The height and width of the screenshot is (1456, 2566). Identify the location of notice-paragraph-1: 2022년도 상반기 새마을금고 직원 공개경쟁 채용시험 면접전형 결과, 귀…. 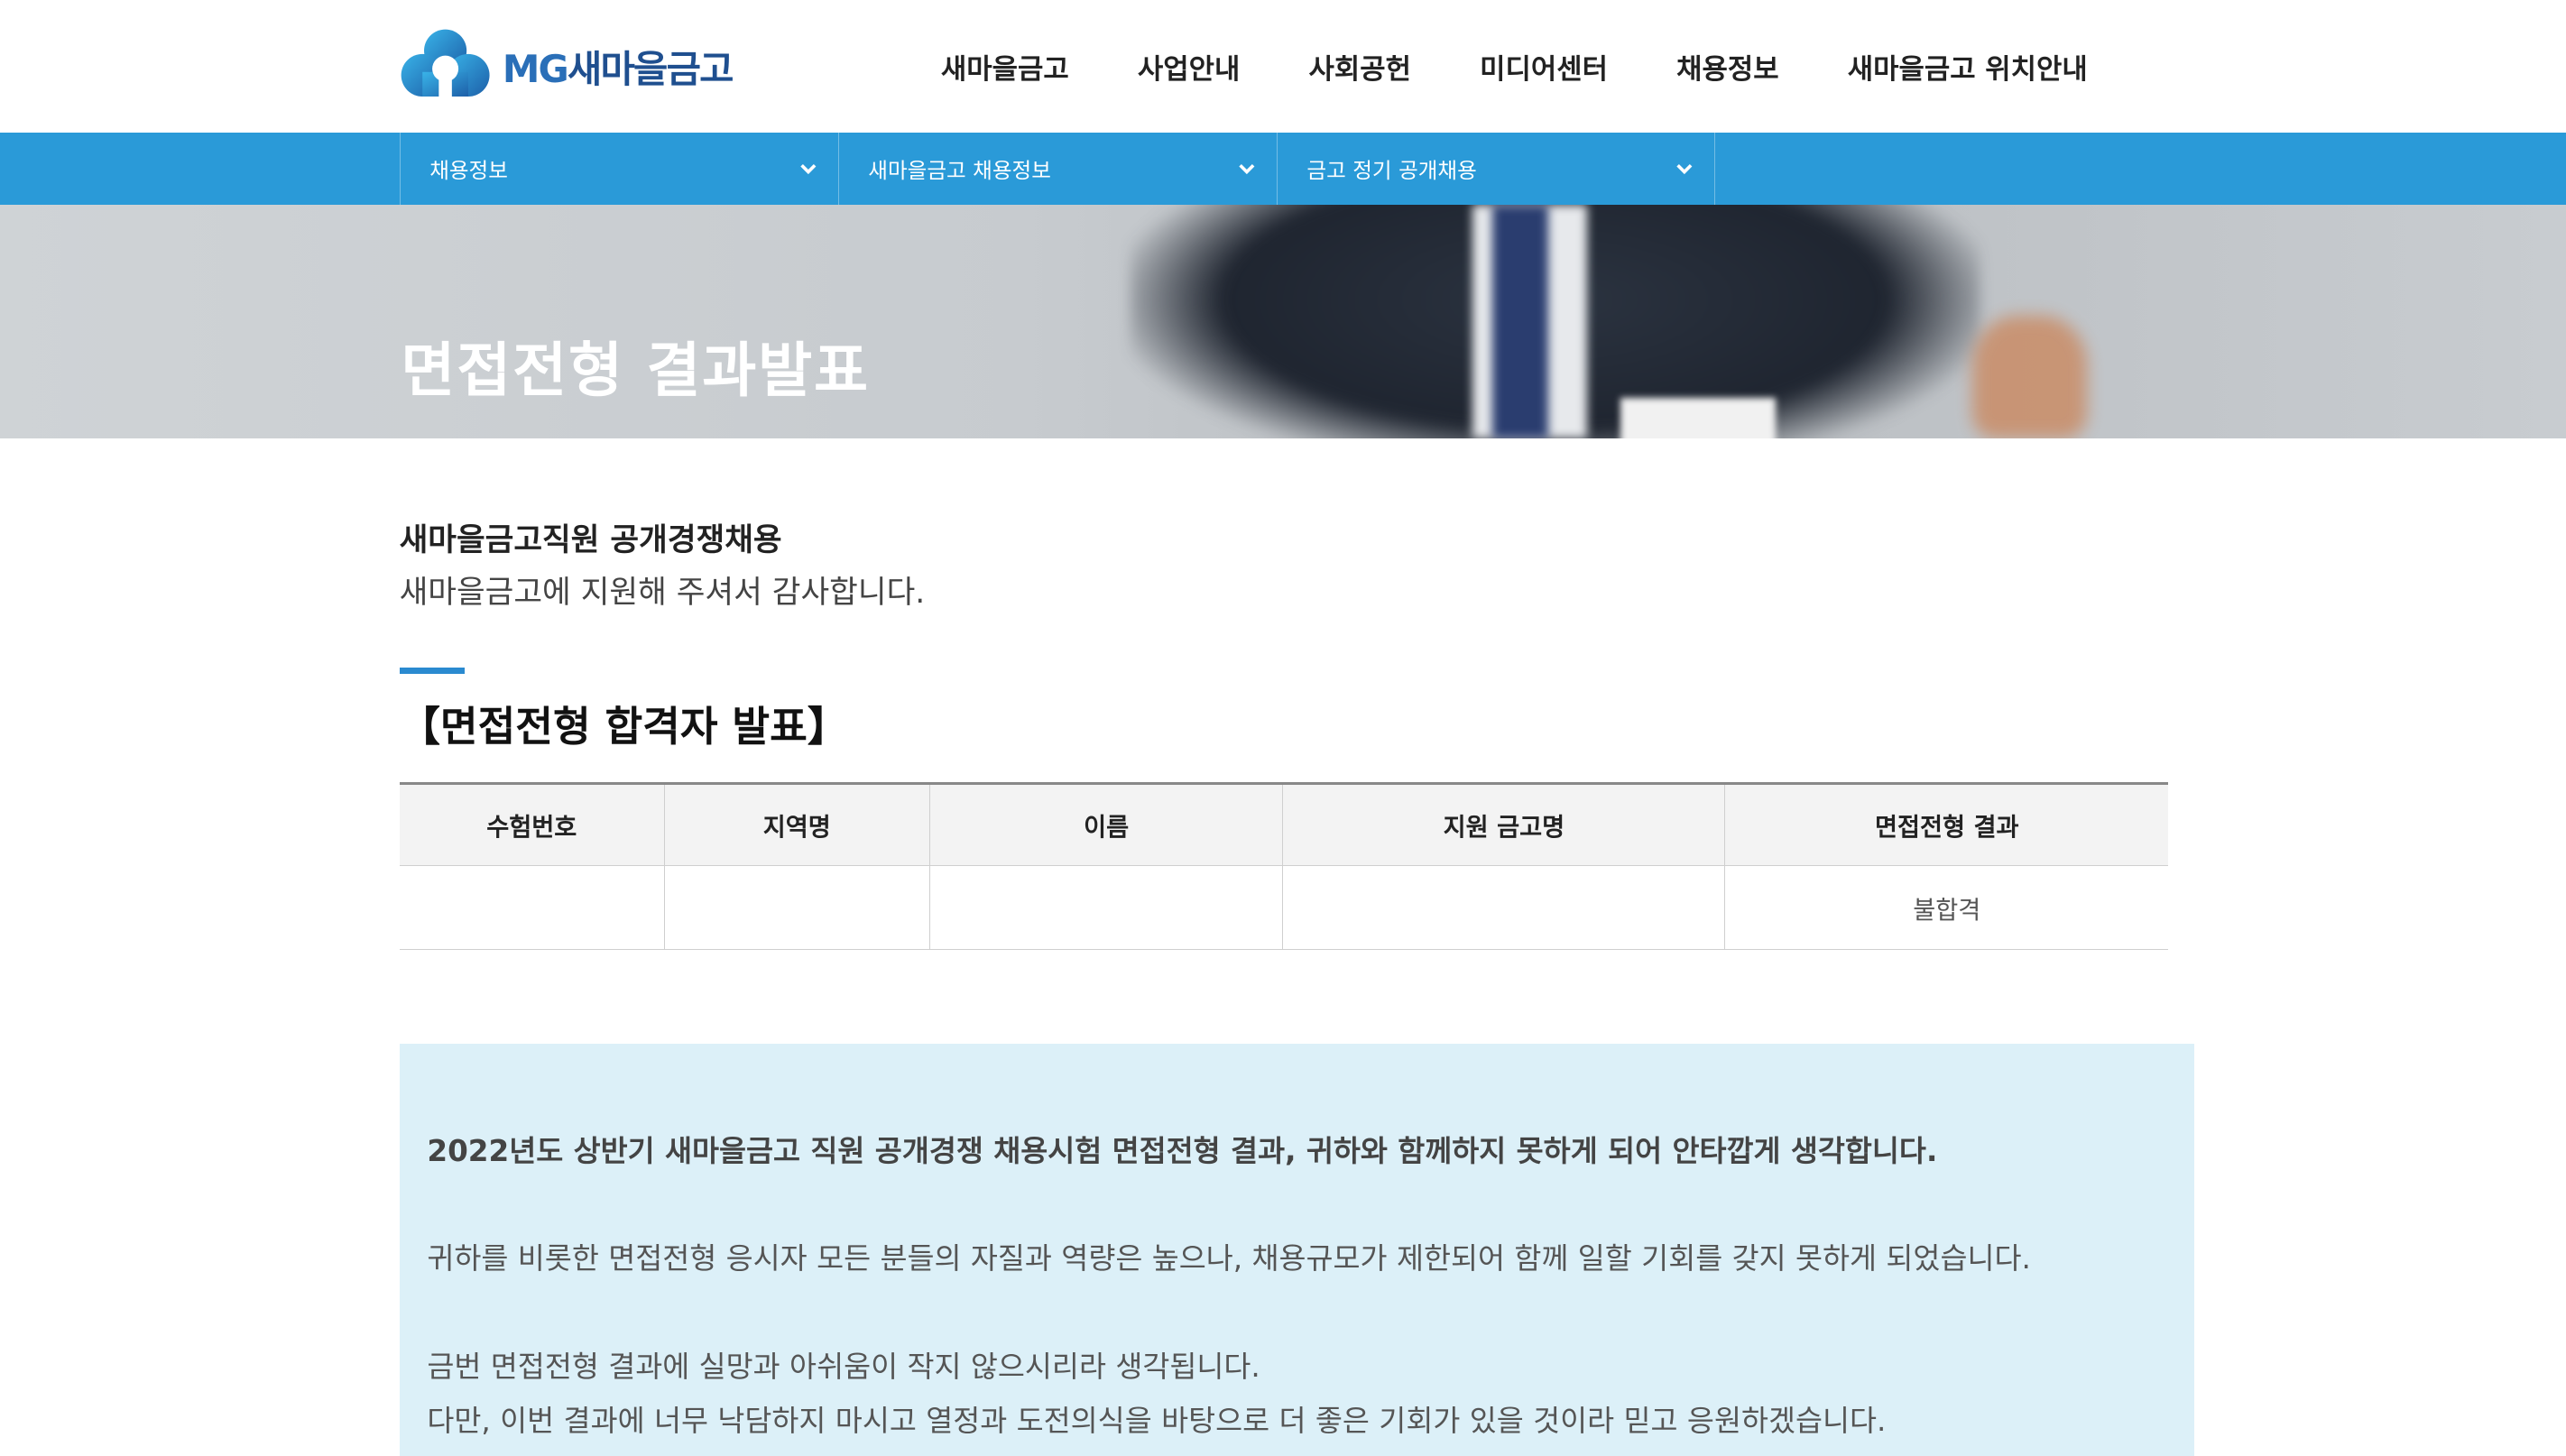
(1183, 1151).